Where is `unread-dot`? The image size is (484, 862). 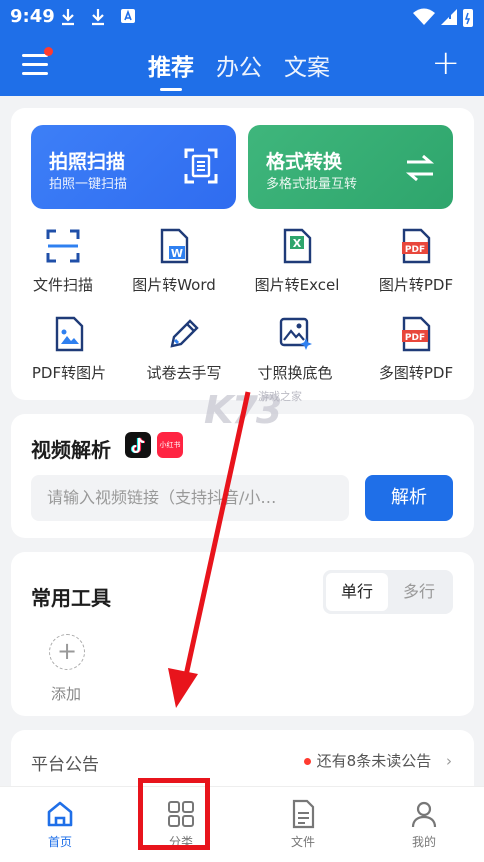 unread-dot is located at coordinates (307, 761).